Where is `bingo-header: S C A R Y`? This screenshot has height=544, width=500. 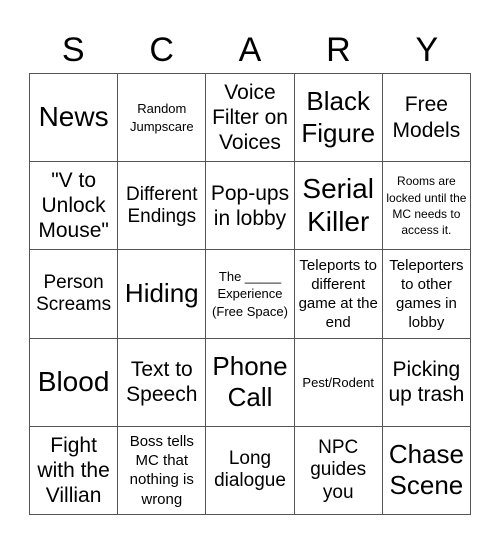 bingo-header: S C A R Y is located at coordinates (250, 50).